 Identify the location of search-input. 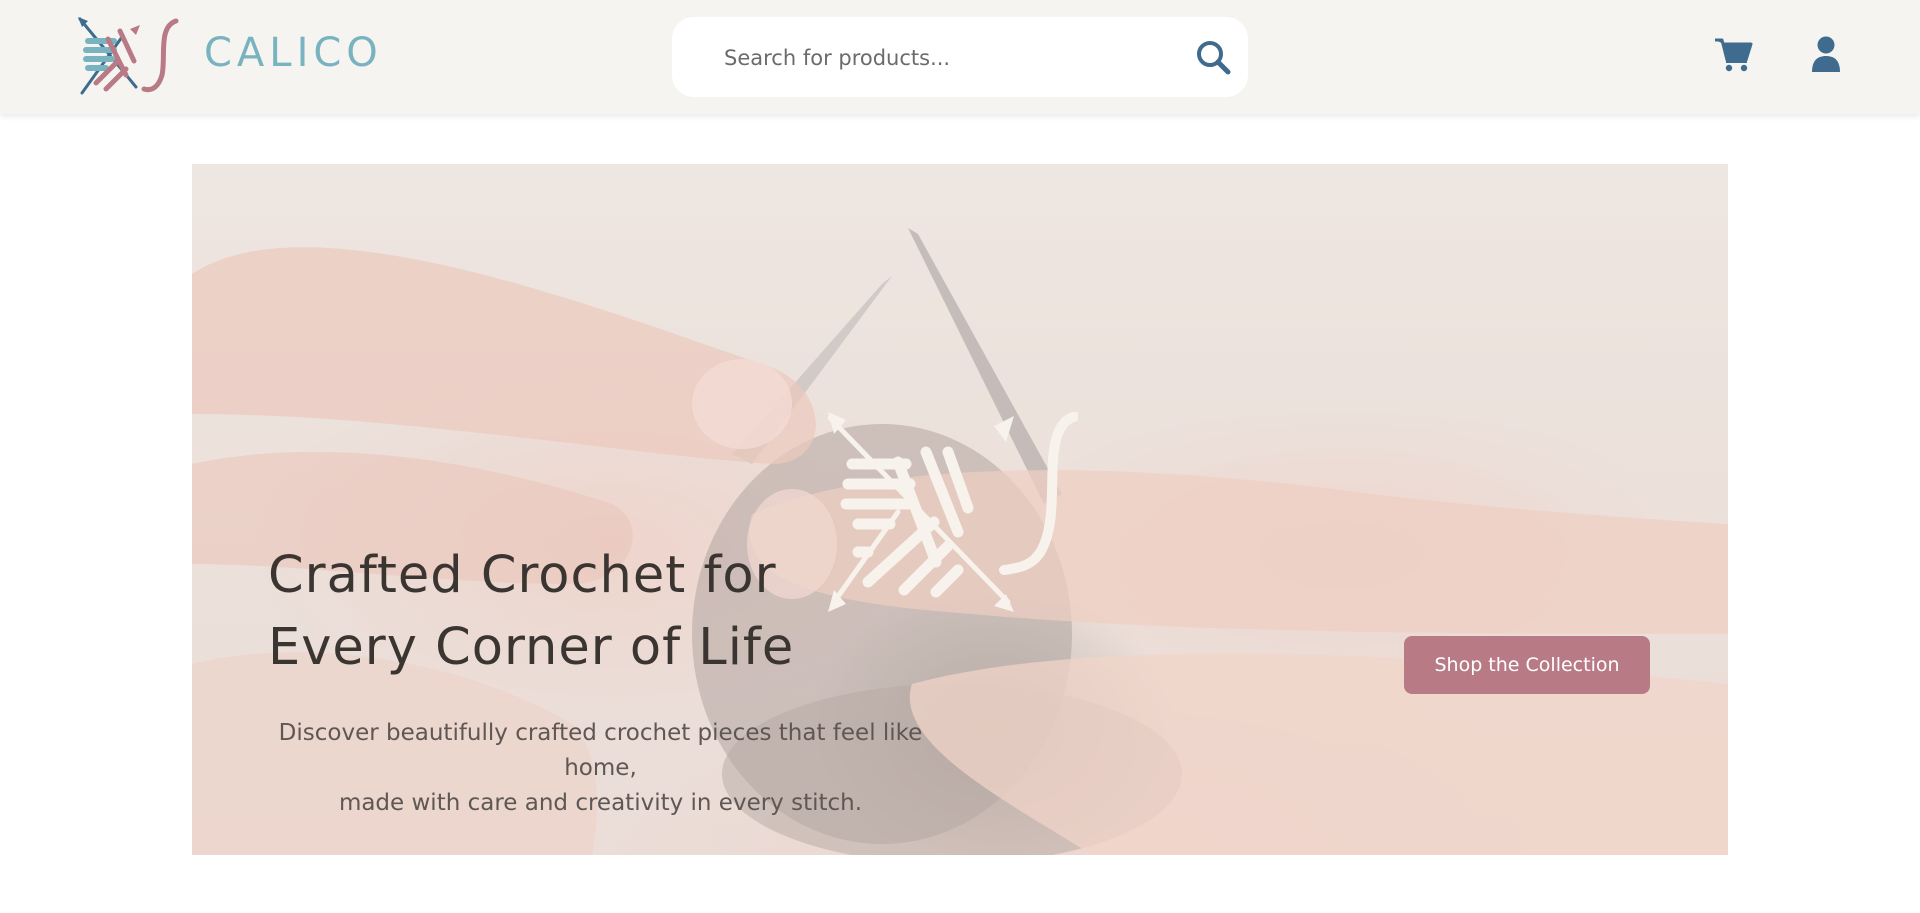
(934, 58).